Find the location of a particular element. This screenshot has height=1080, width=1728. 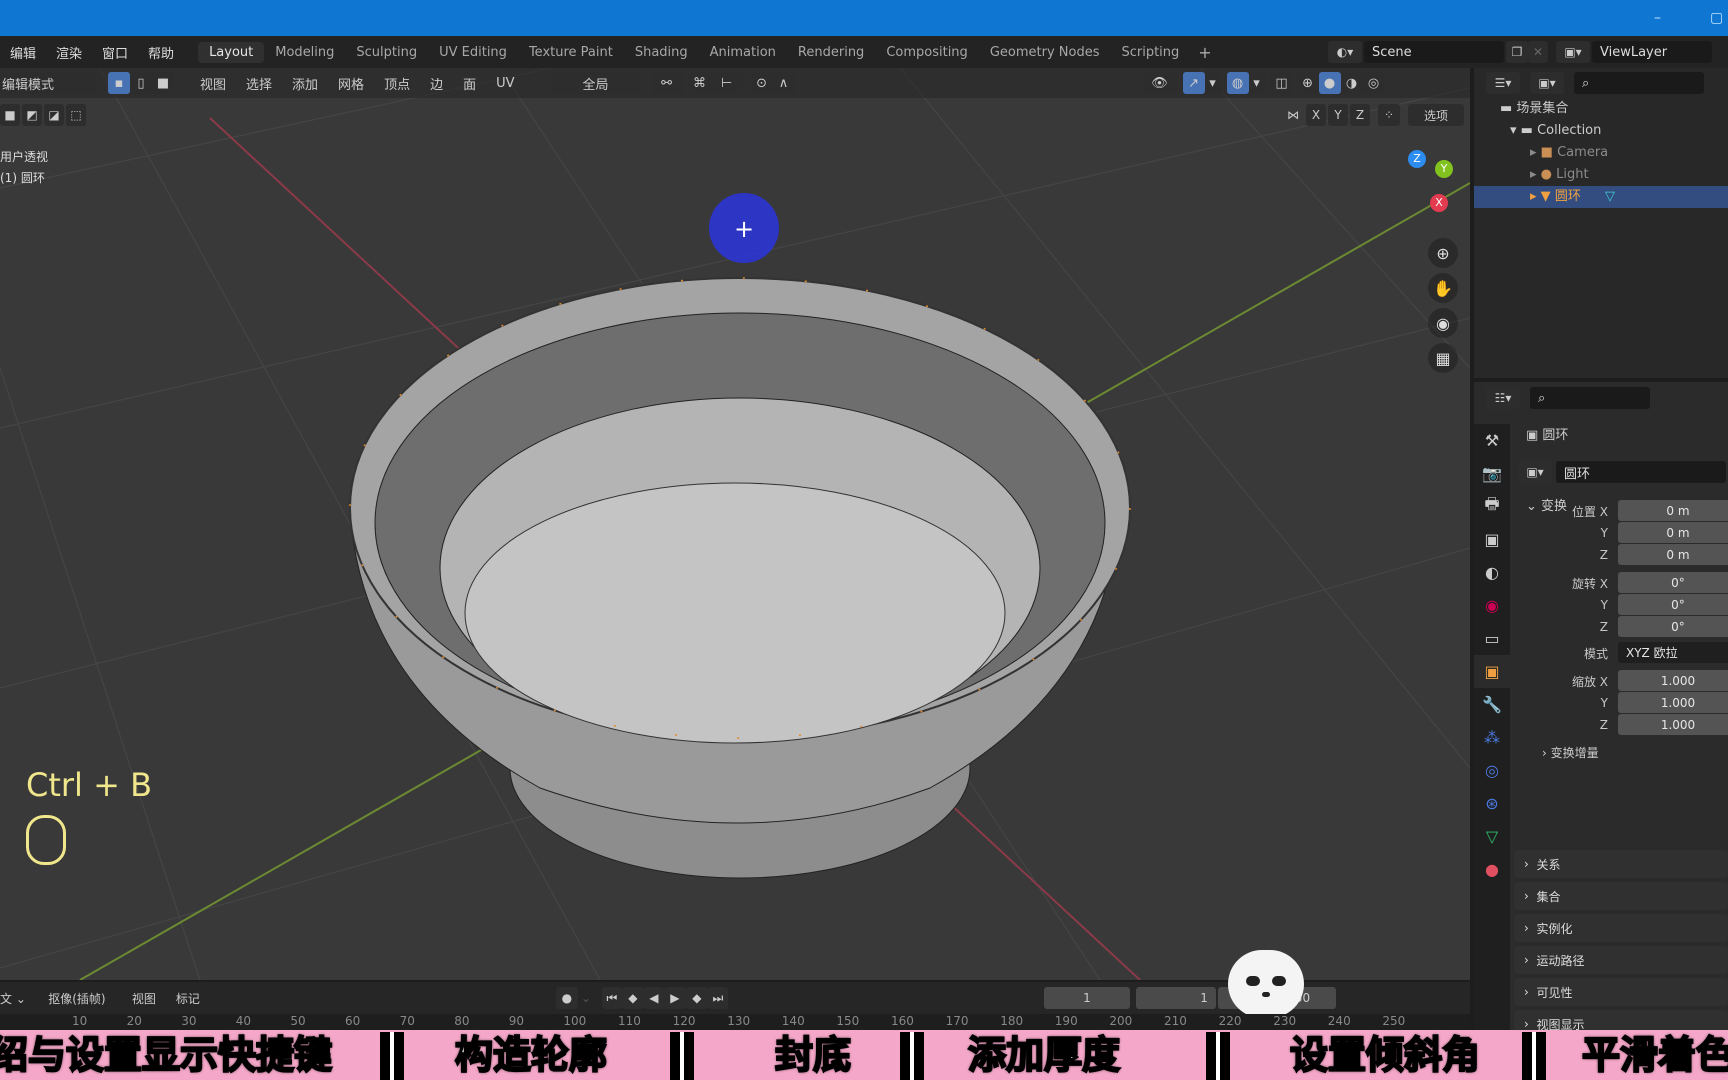

navigation-gizmo: Z Y X is located at coordinates (1420, 188).